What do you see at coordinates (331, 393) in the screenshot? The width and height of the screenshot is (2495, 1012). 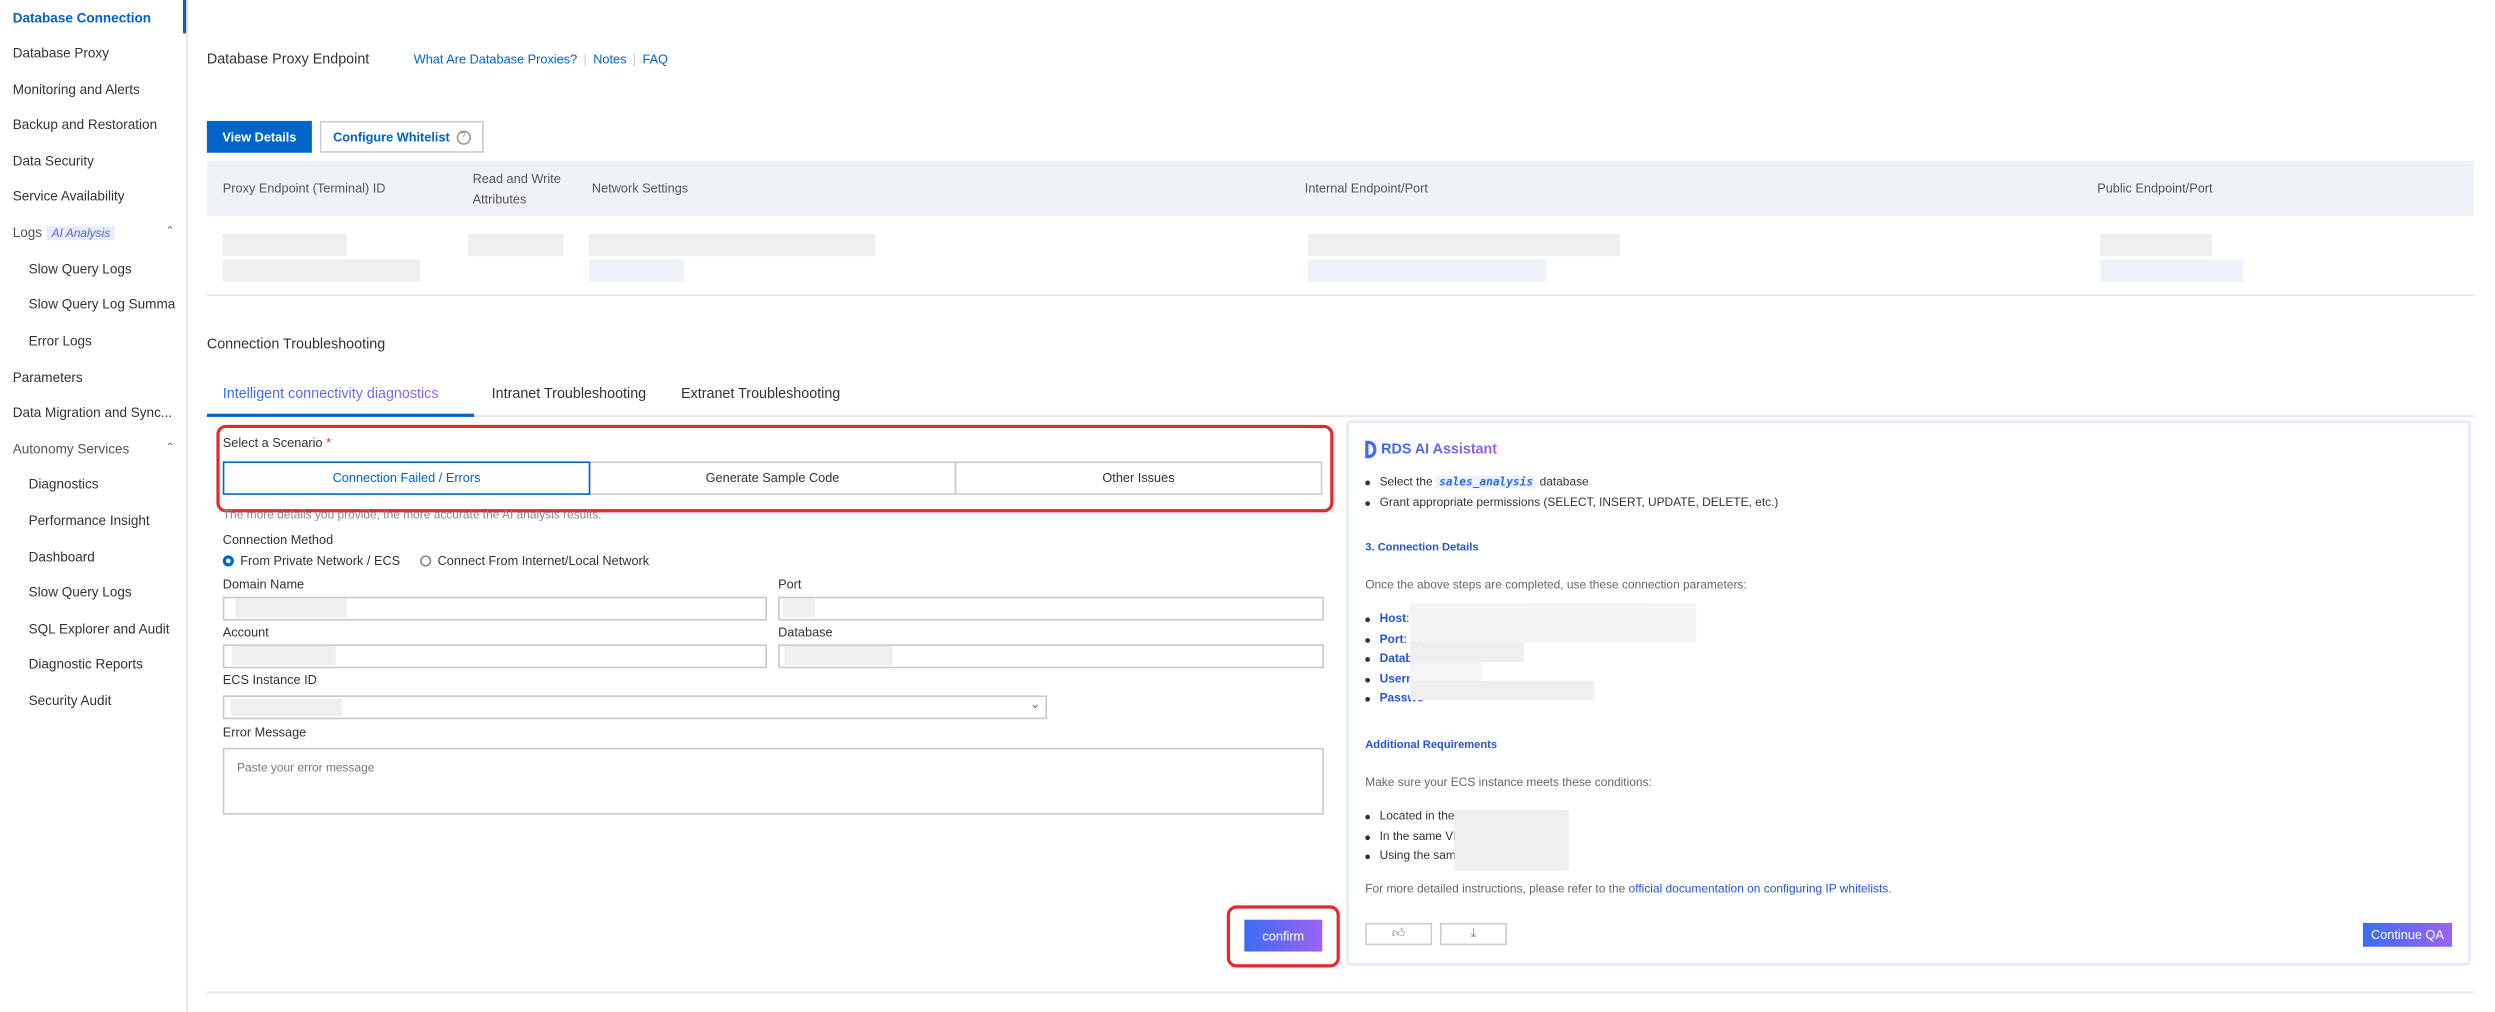 I see `tab-intelligent-diagnostics: Intelligent connectivity diagnostics` at bounding box center [331, 393].